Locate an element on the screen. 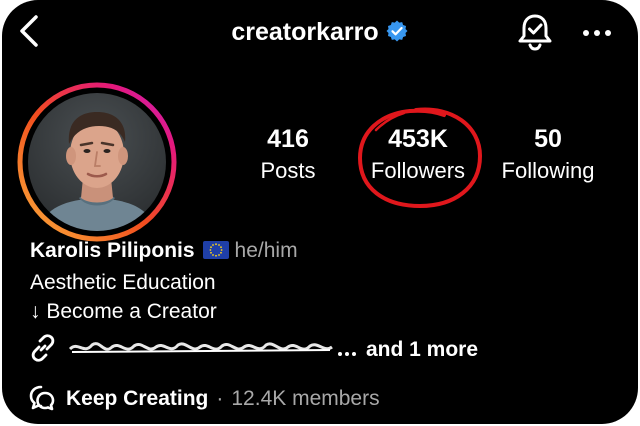 Image resolution: width=640 pixels, height=426 pixels. posts-count: 416 is located at coordinates (288, 139).